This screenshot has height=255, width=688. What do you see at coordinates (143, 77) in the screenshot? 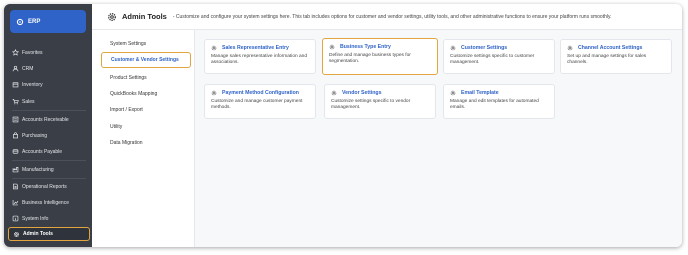
I see `submenu-item-product-settings: Product Settings` at bounding box center [143, 77].